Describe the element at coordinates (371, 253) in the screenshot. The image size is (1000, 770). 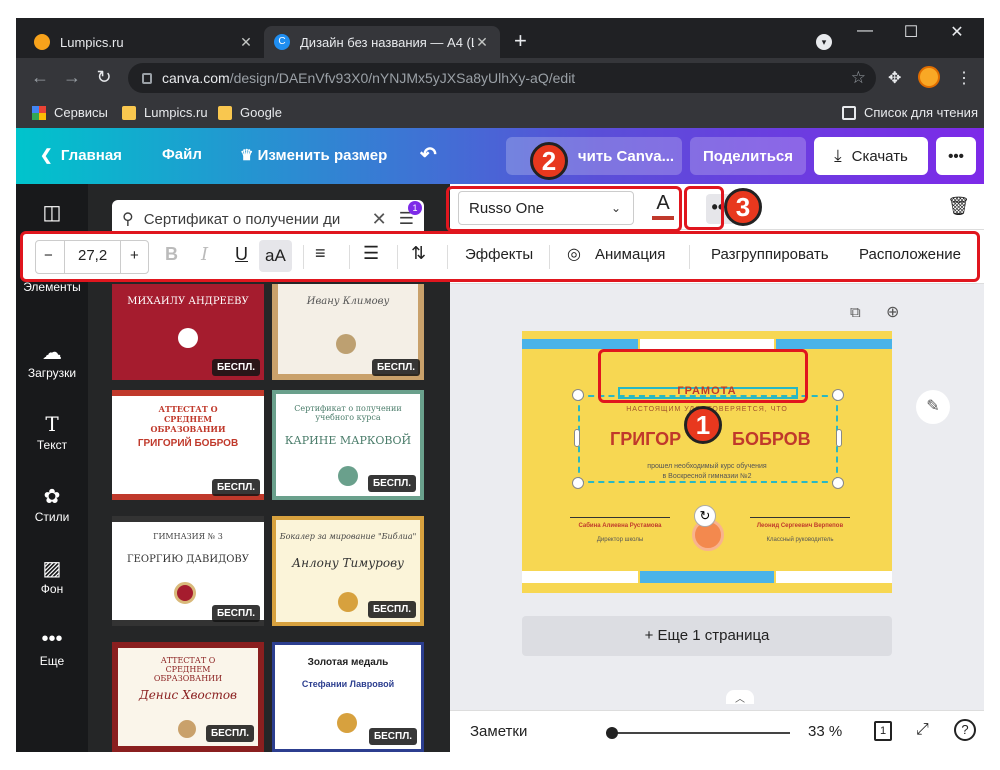
I see `list-icon: ☰` at that location.